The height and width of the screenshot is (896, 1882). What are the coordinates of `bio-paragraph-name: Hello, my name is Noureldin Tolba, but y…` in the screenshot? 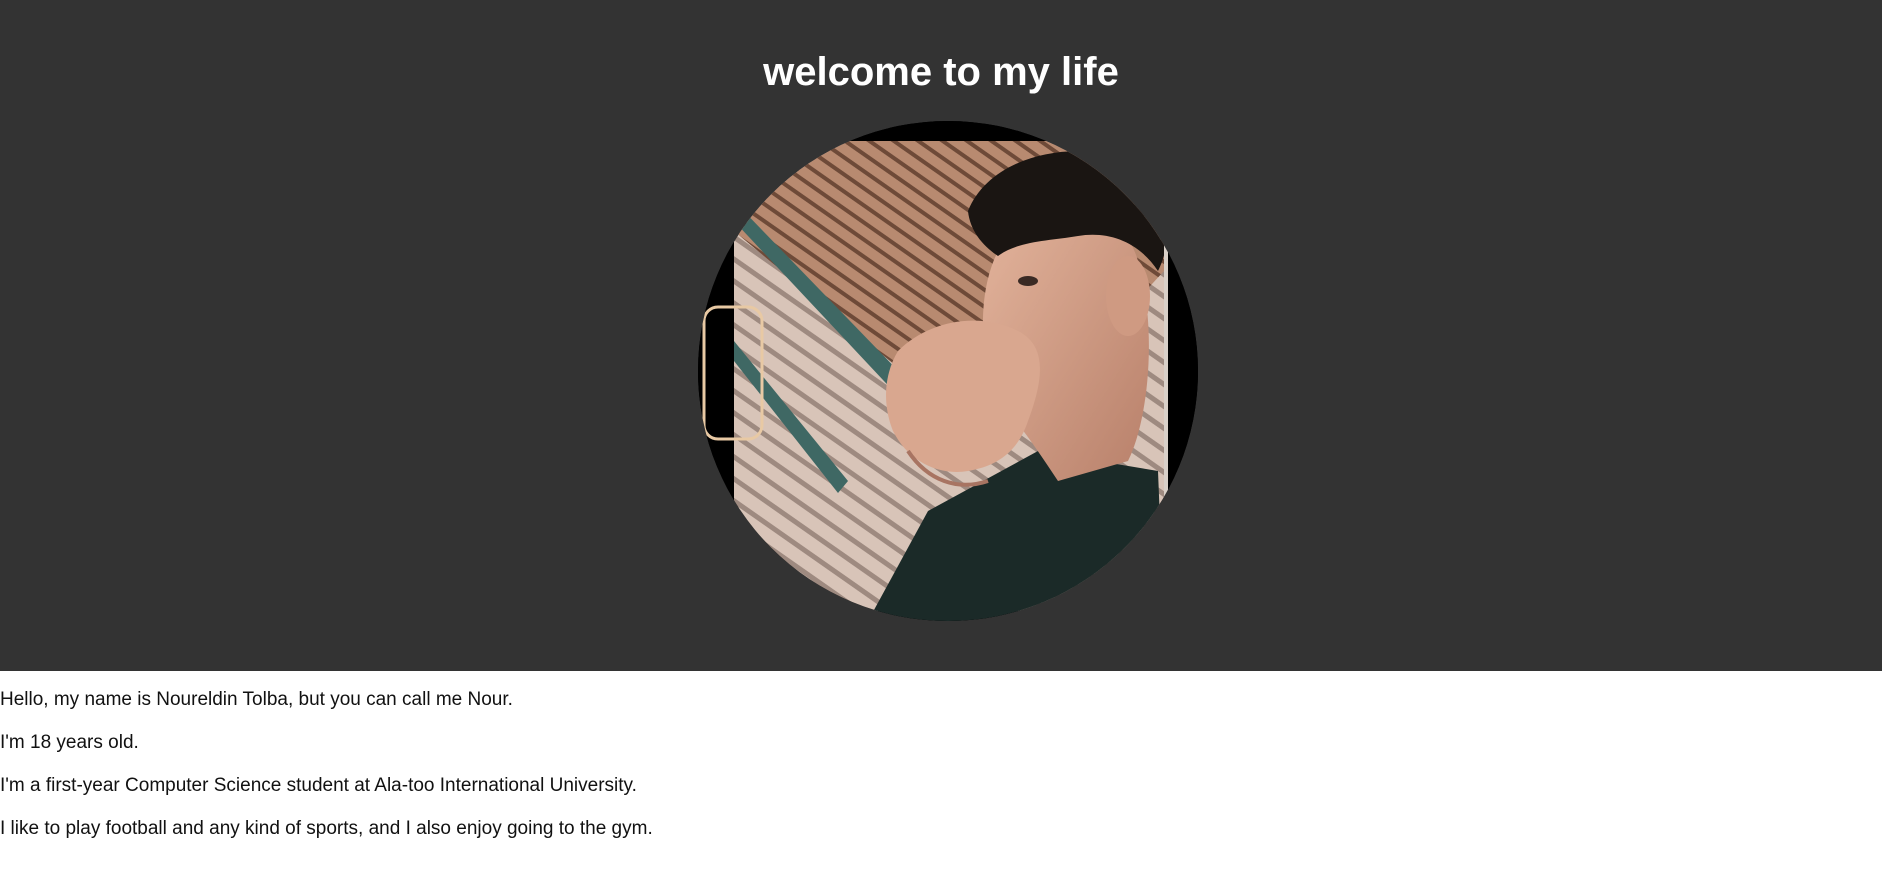 It's located at (256, 699).